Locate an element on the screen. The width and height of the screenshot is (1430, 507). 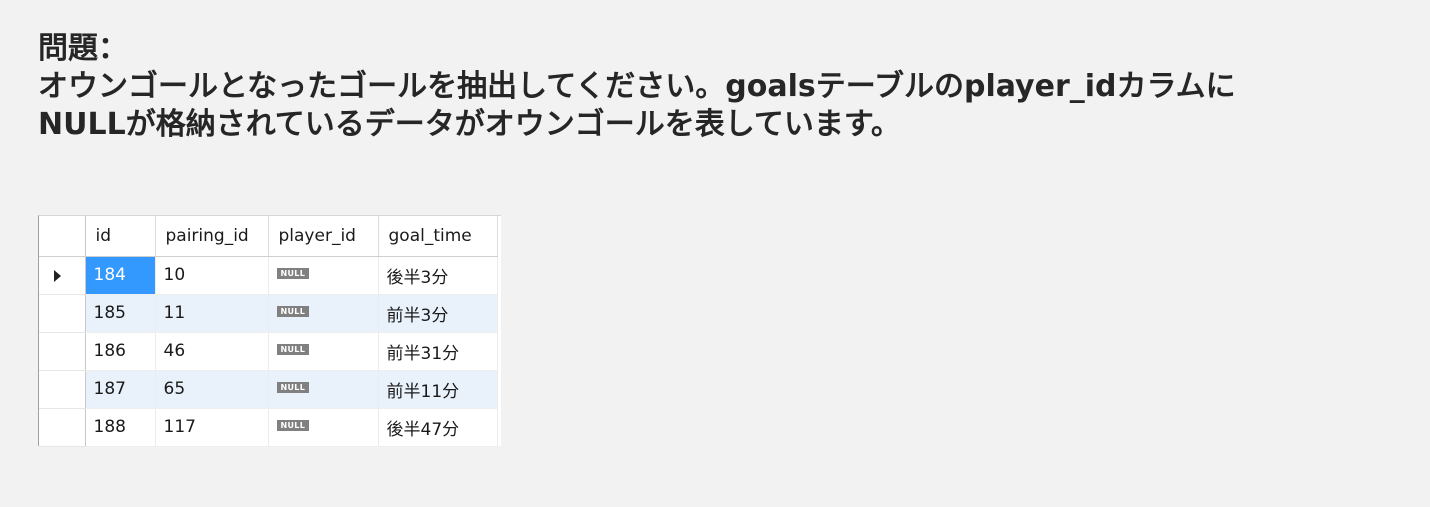
table-row: 184 10 NULL 後半3分 is located at coordinates (268, 275).